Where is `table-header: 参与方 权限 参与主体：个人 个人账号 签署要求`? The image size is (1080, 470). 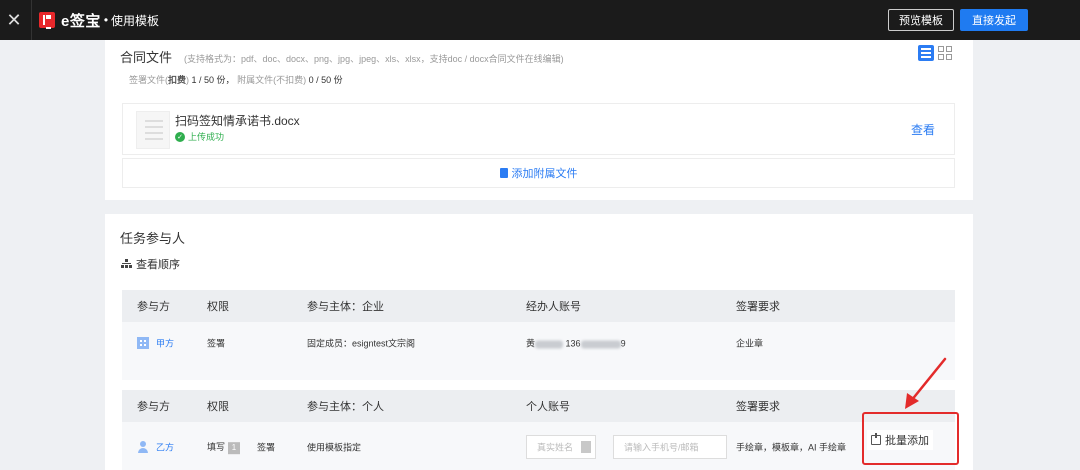
table-header: 参与方 权限 参与主体：个人 个人账号 签署要求 is located at coordinates (538, 406).